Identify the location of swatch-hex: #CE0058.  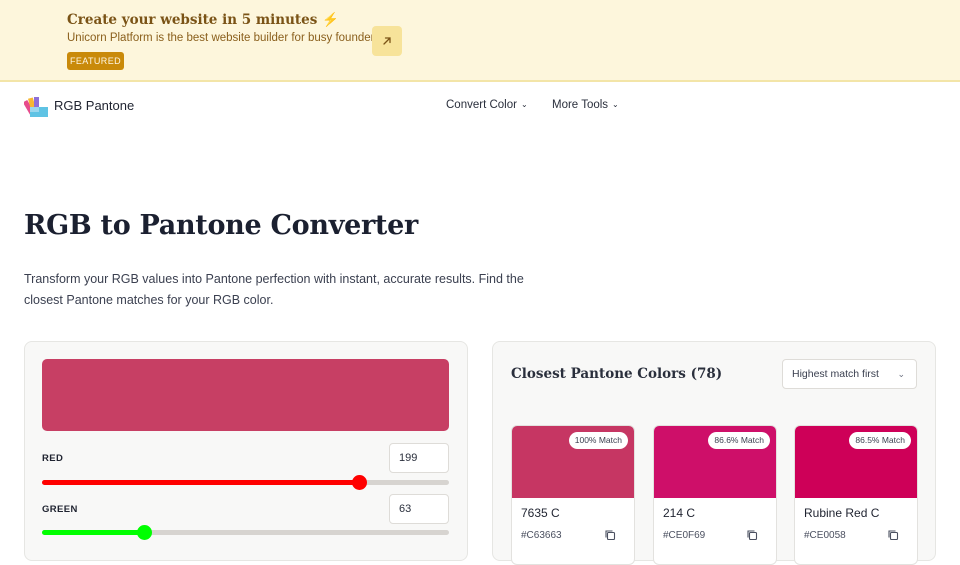
(825, 535).